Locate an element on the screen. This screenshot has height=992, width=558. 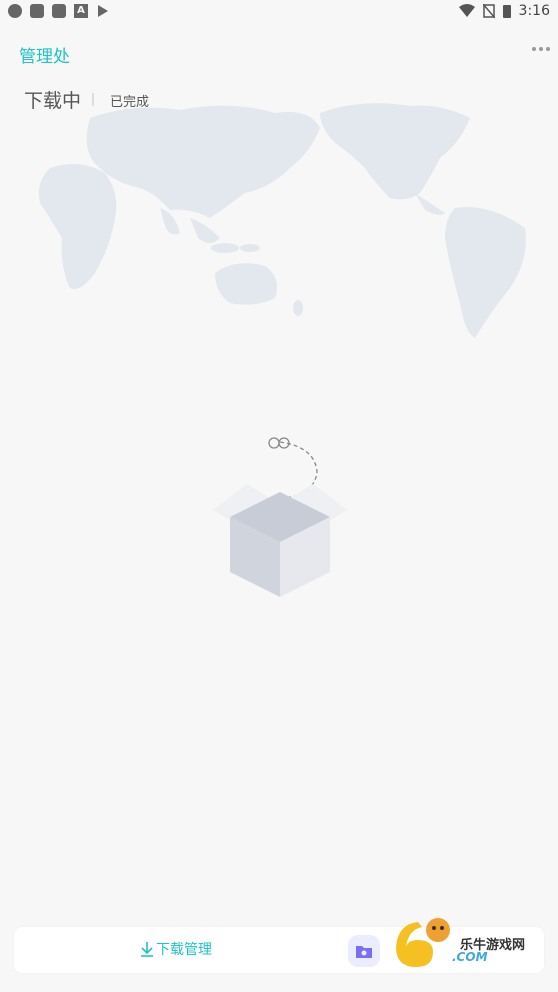
page-title: 管理处 is located at coordinates (44, 57).